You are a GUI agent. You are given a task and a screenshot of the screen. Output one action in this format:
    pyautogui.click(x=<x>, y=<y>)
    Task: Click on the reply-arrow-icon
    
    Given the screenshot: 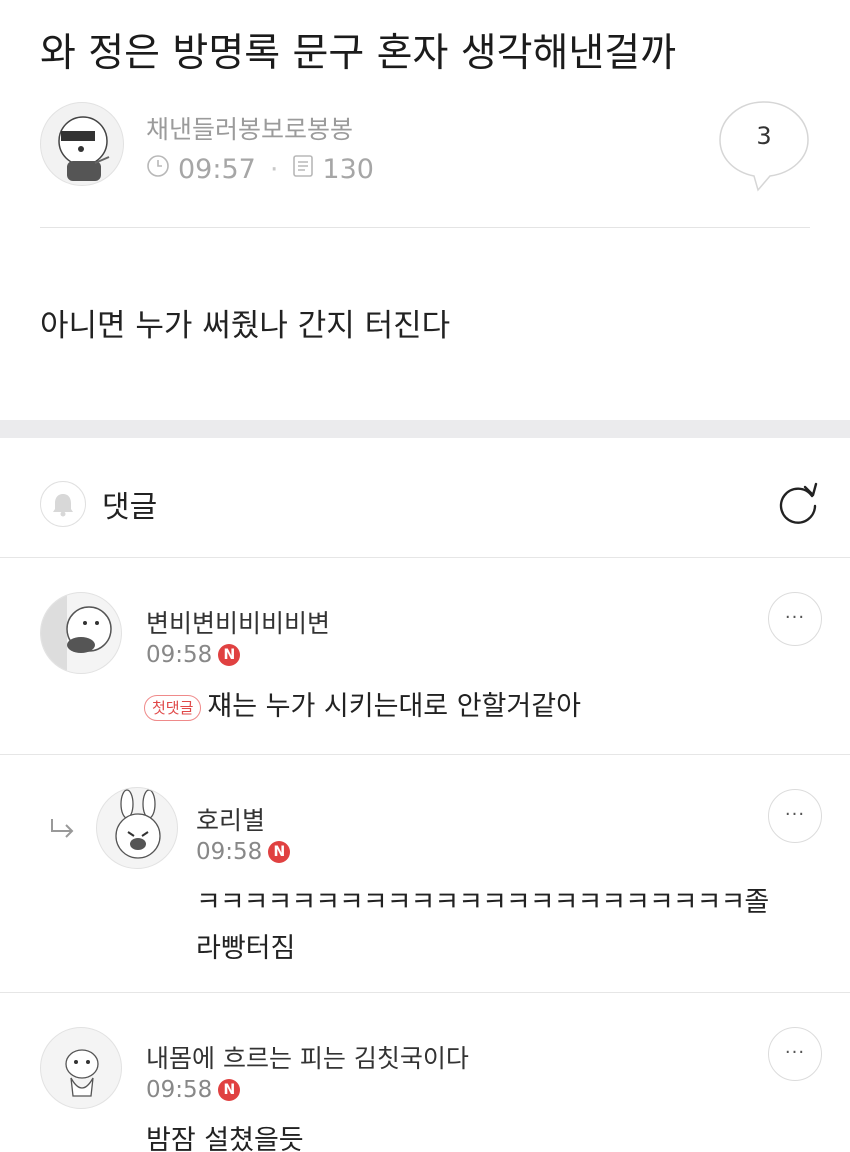 What is the action you would take?
    pyautogui.click(x=63, y=830)
    